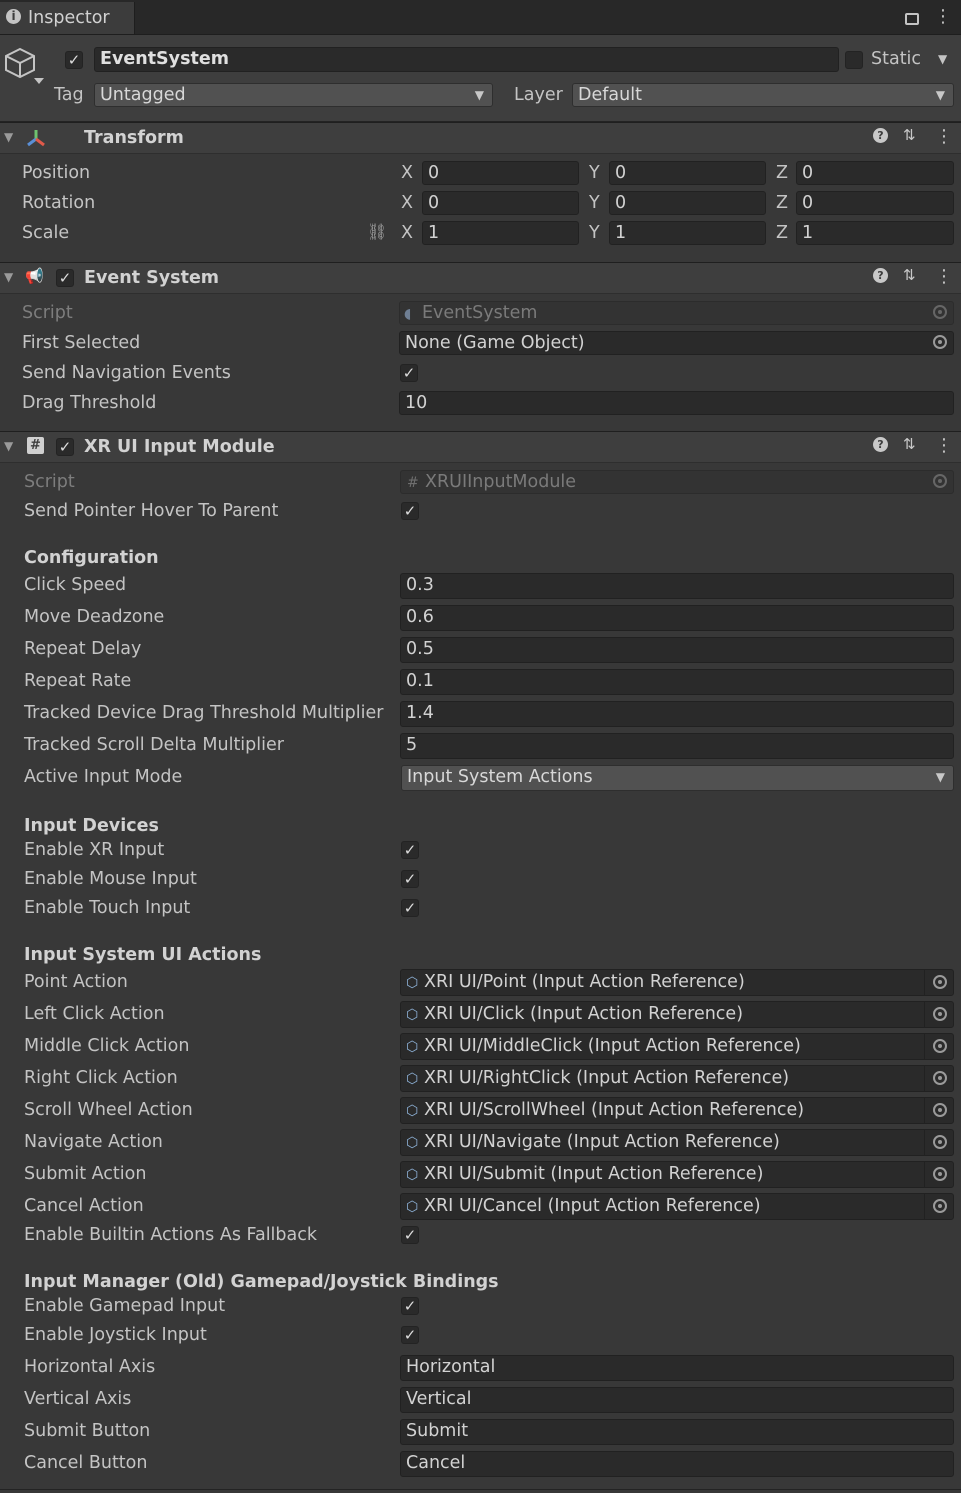 This screenshot has width=961, height=1493. Describe the element at coordinates (409, 373) in the screenshot. I see `send-nav-checkbox: ✓` at that location.